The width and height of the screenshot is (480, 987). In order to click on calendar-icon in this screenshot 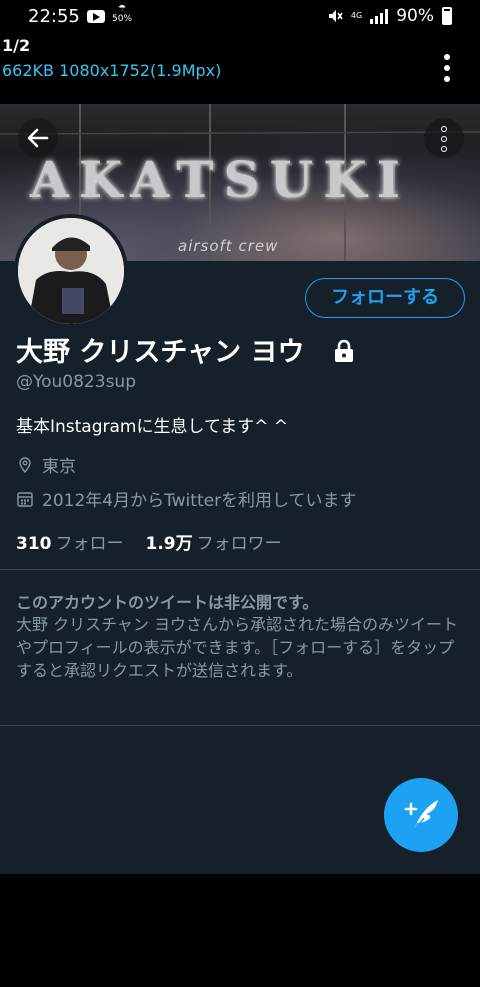, I will do `click(25, 499)`.